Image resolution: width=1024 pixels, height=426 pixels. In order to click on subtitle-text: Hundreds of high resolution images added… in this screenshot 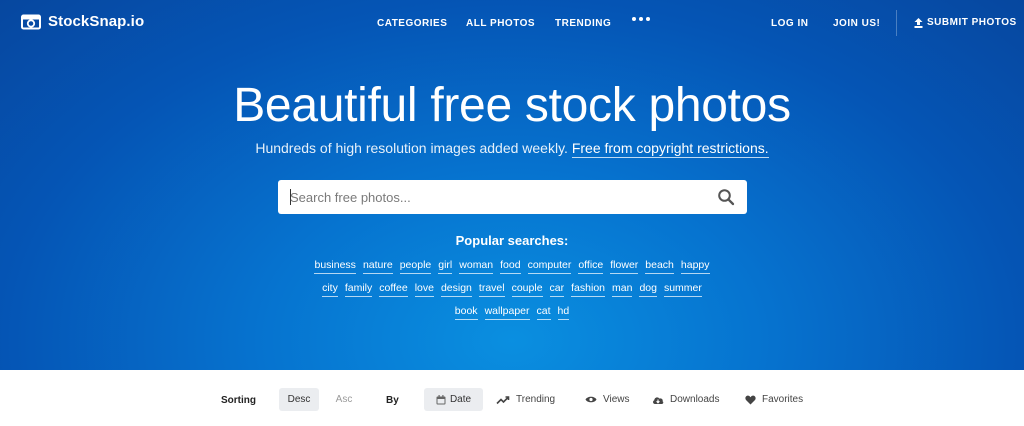, I will do `click(411, 148)`.